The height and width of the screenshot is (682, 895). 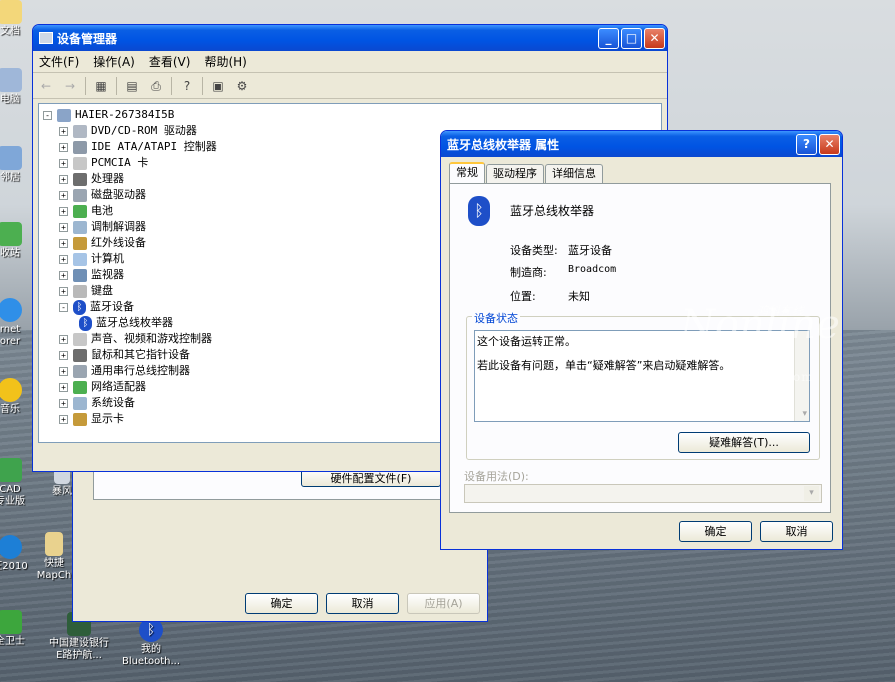 I want to click on scan-hardware-icon: ▣, so click(x=218, y=86).